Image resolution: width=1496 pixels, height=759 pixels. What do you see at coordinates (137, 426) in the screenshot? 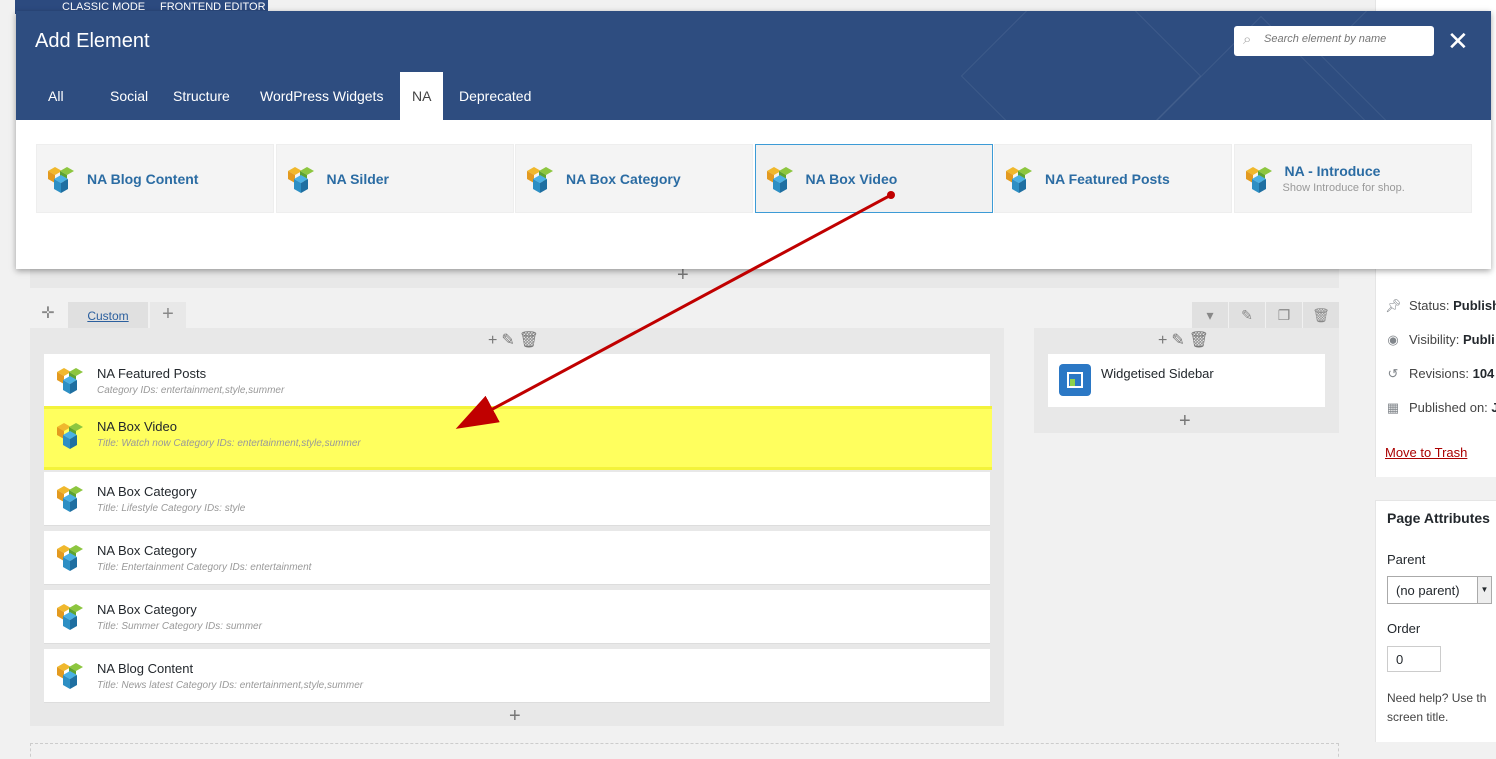
I see `element-name: NA Box Video` at bounding box center [137, 426].